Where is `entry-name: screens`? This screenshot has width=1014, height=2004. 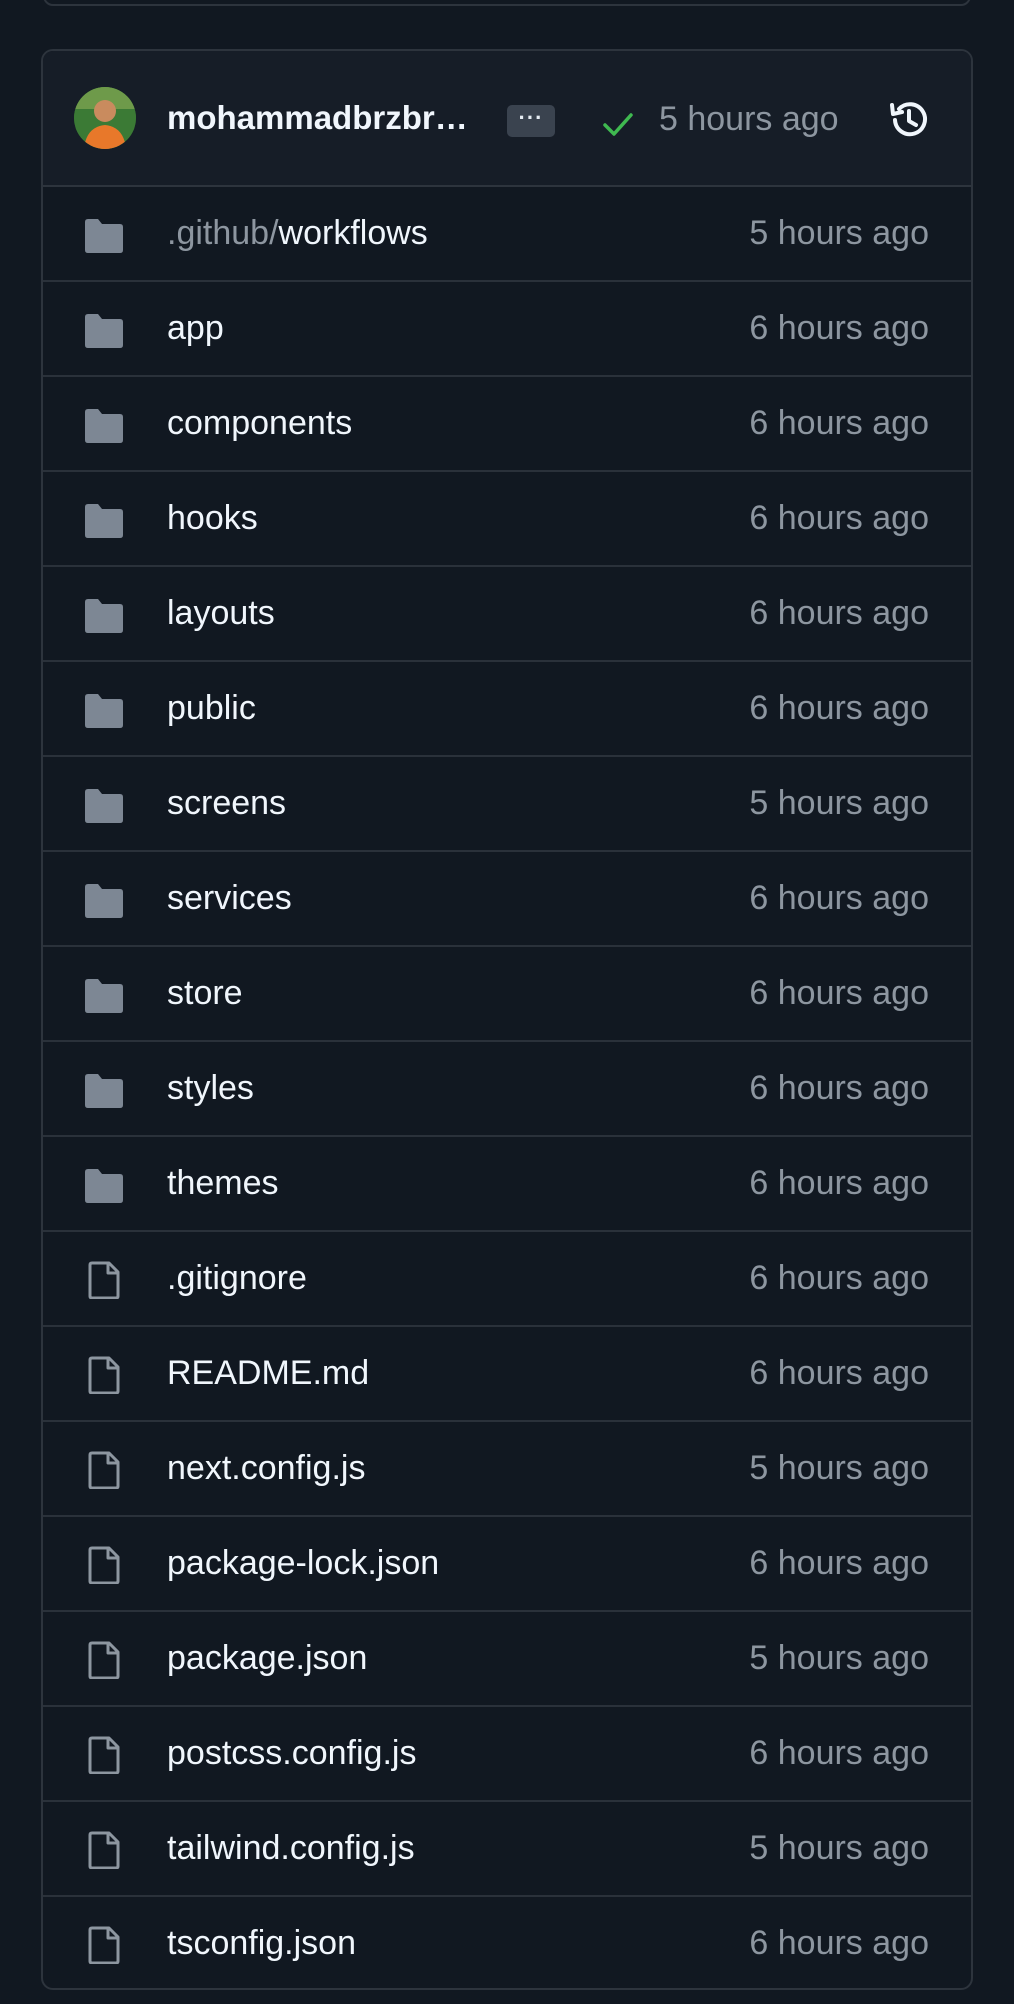
entry-name: screens is located at coordinates (226, 803).